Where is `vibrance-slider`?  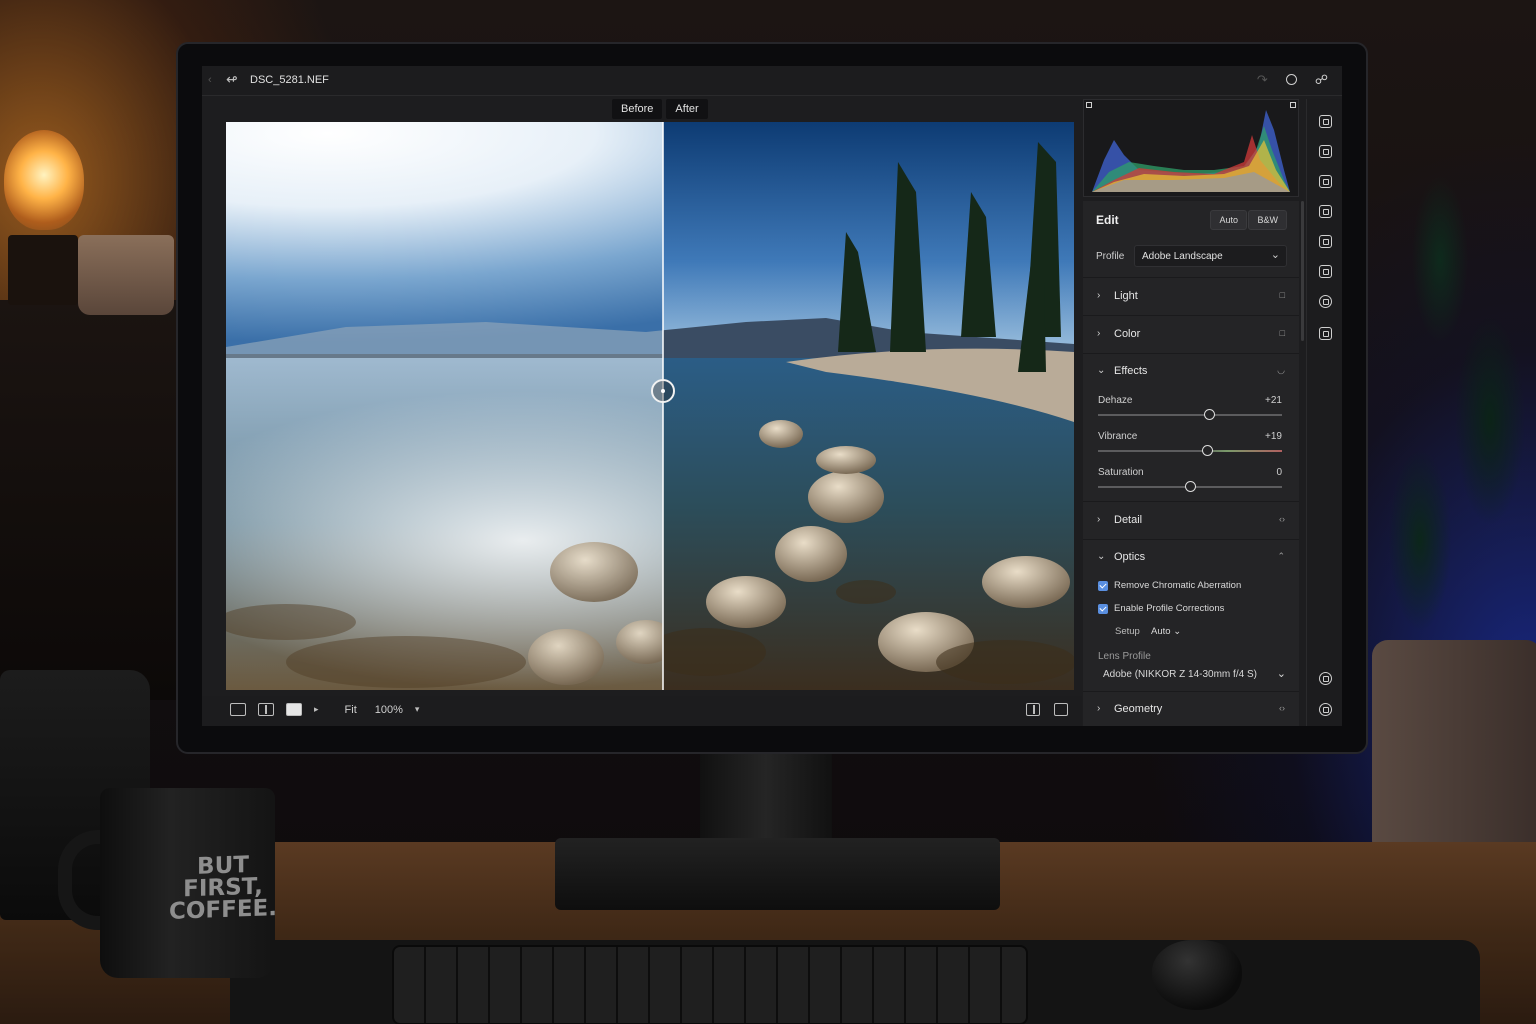
vibrance-slider is located at coordinates (1190, 450).